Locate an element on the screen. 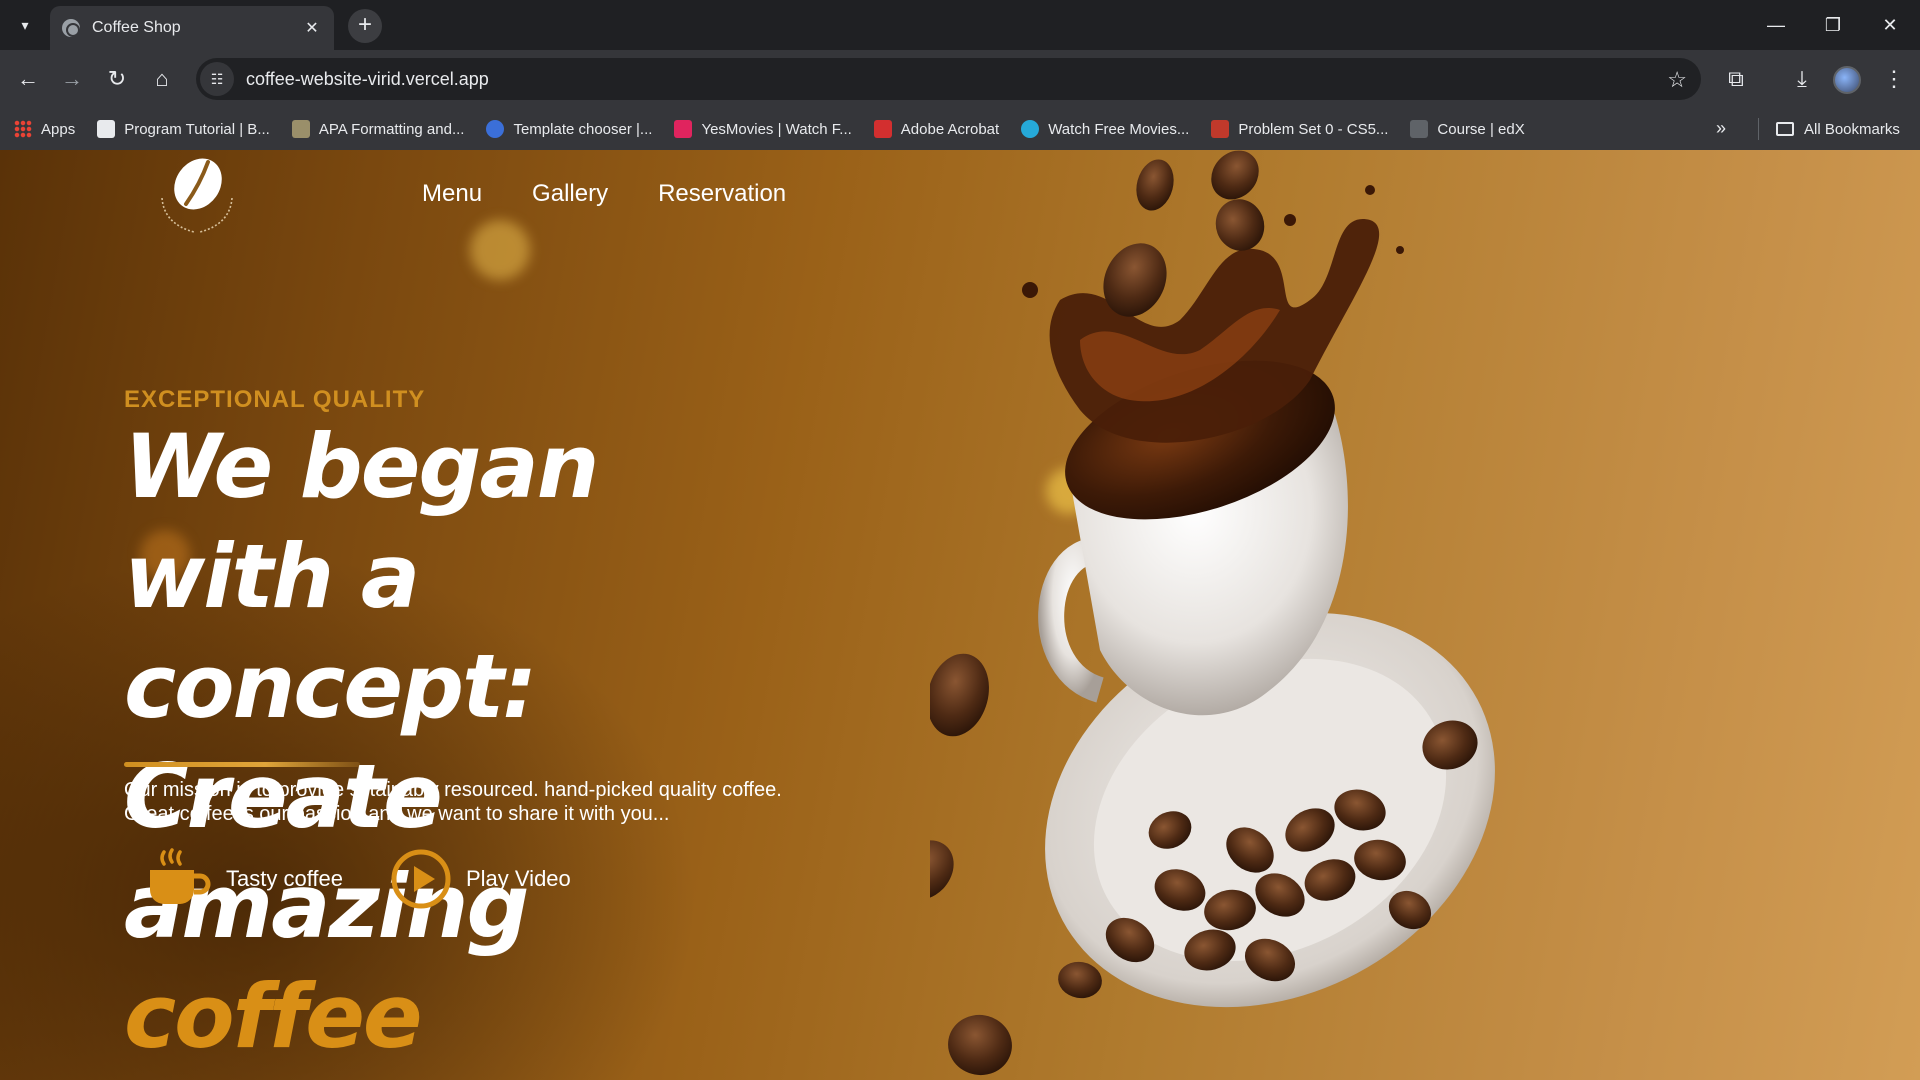  bookmark-item: Adobe Acrobat is located at coordinates (936, 129).